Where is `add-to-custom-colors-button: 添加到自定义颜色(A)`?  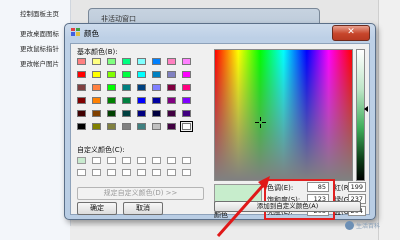 add-to-custom-colors-button: 添加到自定义颜色(A) is located at coordinates (287, 206).